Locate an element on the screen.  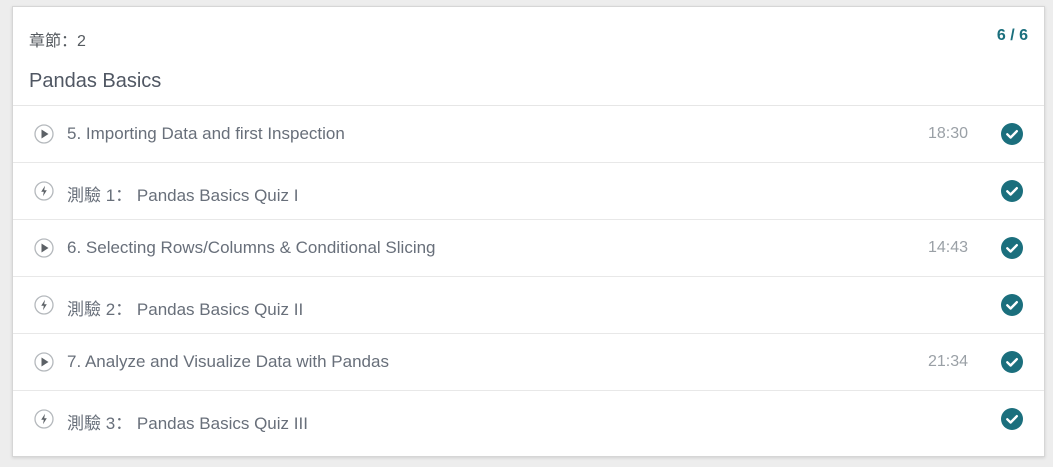
quiz-title: 測驗 2： Pandas Basics Quiz II is located at coordinates (185, 309).